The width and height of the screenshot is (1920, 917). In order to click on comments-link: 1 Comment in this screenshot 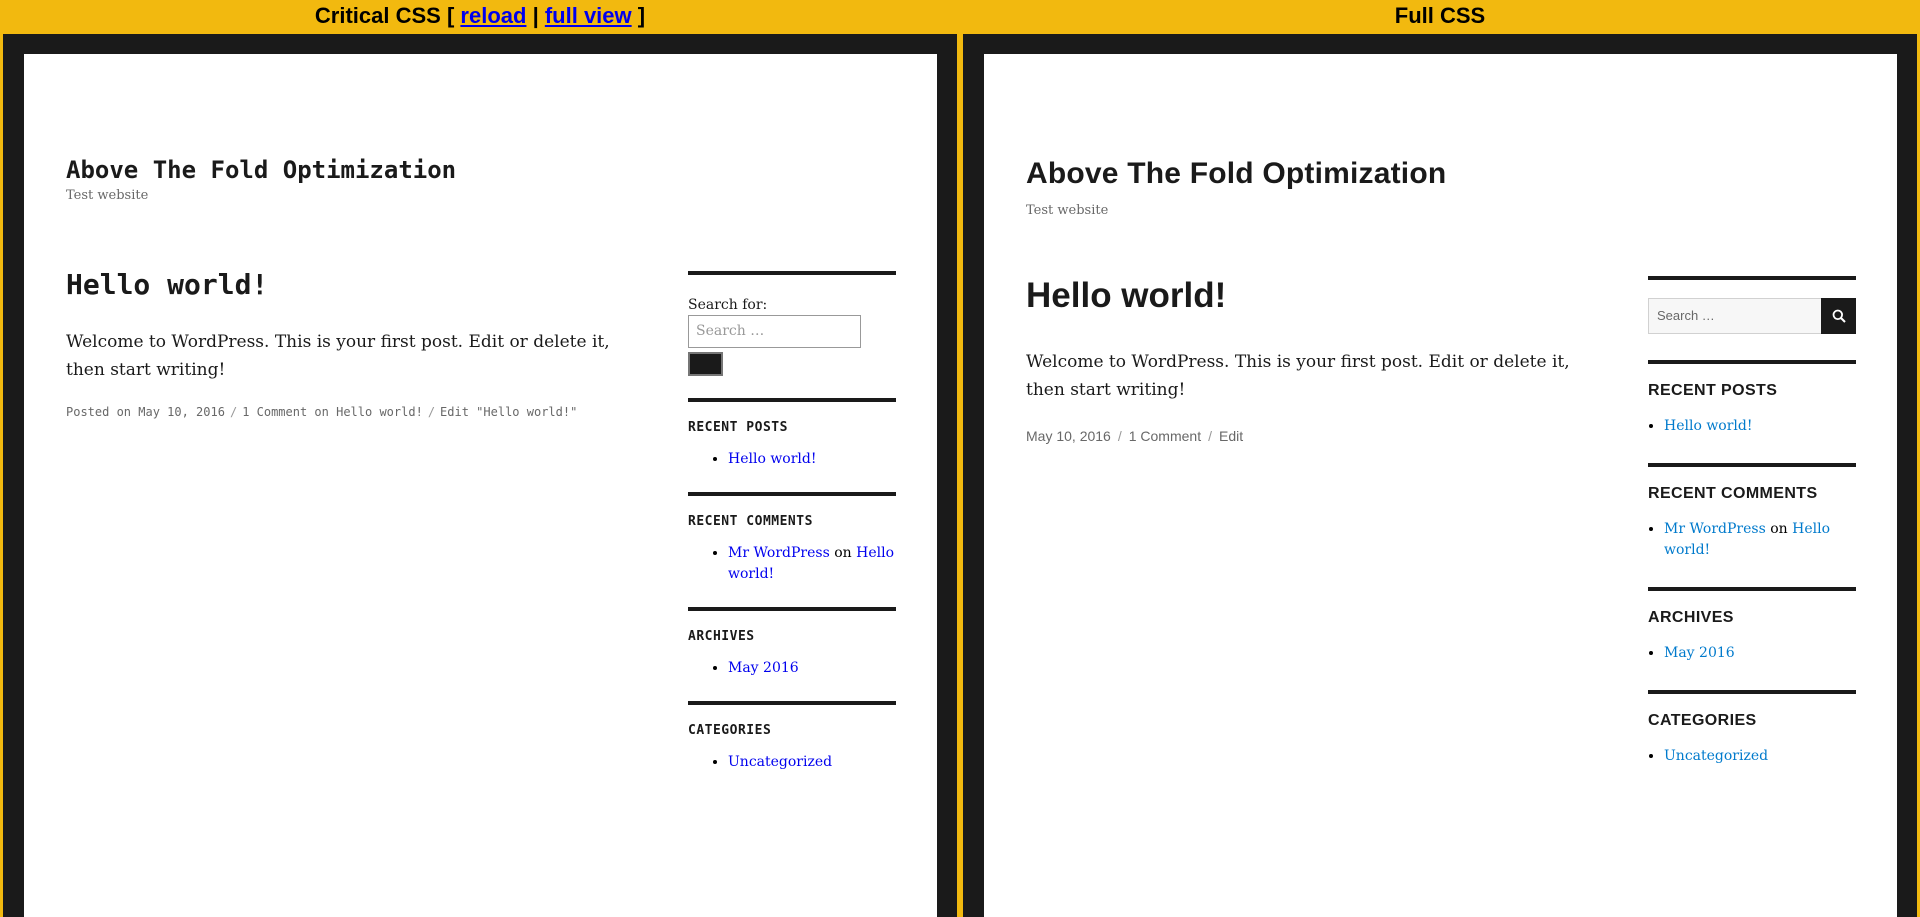, I will do `click(1165, 436)`.